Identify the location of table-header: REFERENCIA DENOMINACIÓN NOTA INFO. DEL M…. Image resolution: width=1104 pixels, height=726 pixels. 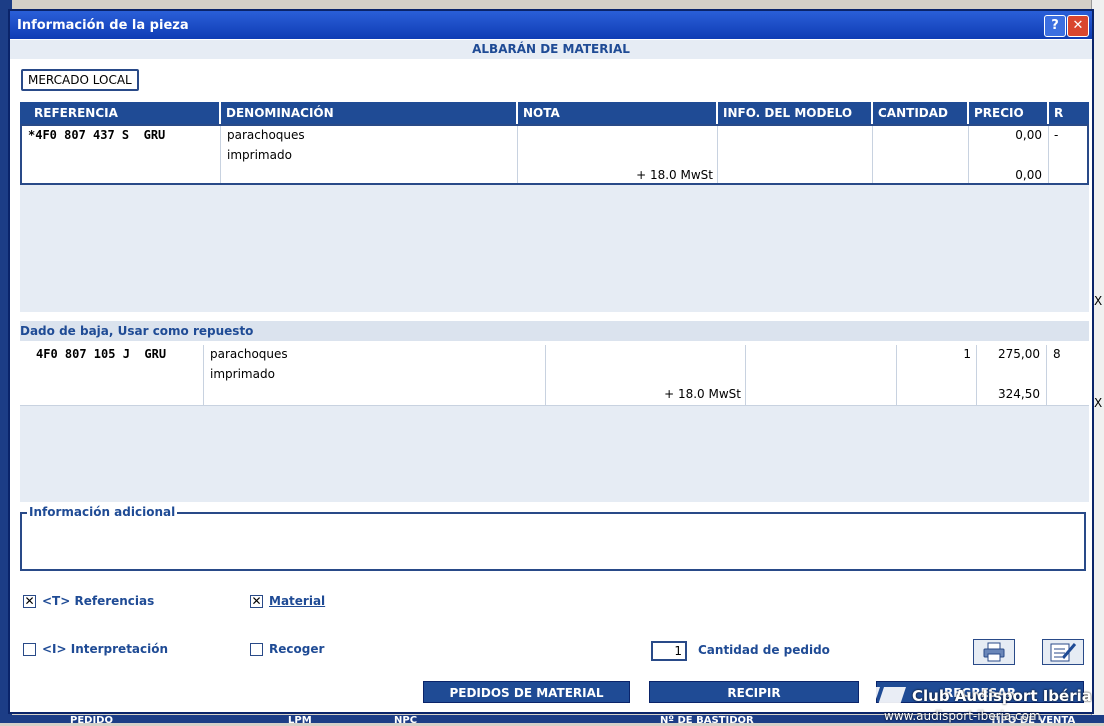
(554, 113).